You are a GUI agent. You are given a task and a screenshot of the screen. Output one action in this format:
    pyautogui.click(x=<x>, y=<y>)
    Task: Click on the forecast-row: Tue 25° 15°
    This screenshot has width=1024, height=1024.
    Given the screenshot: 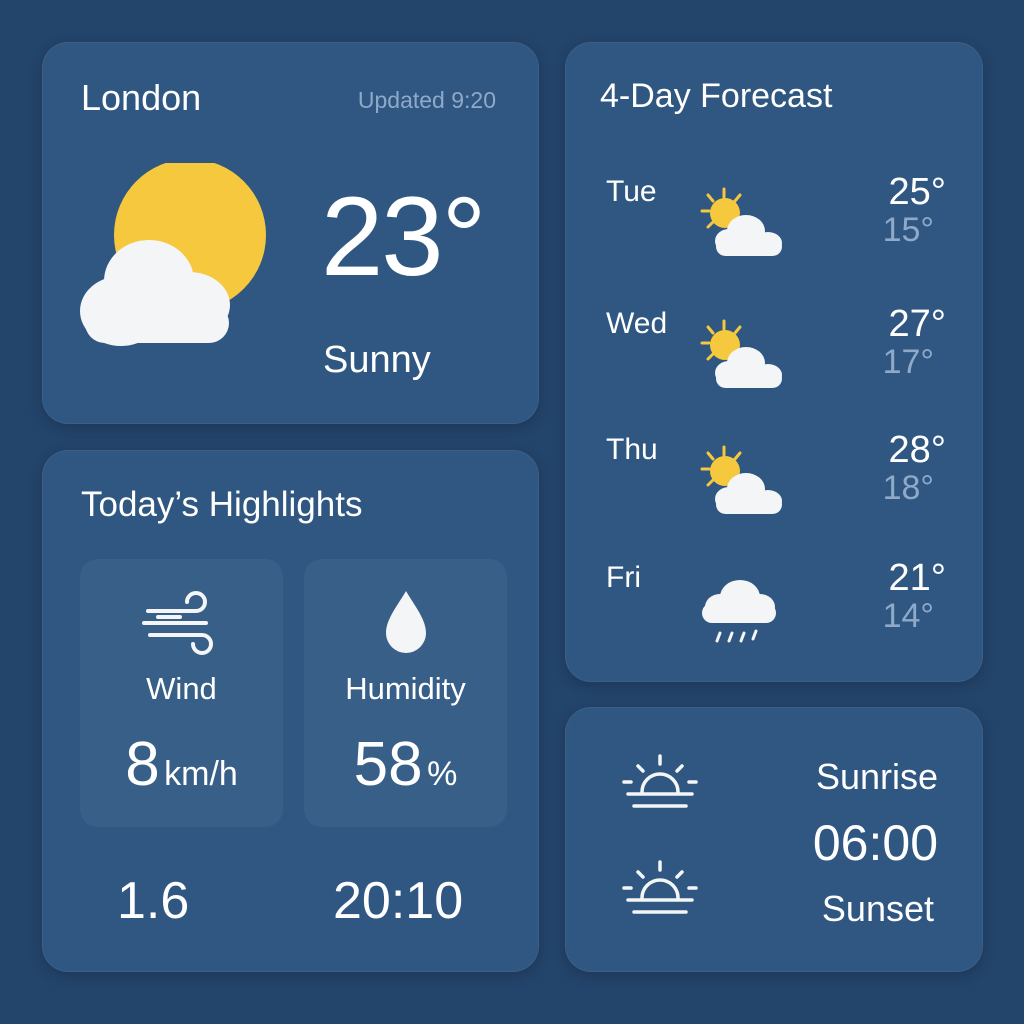 What is the action you would take?
    pyautogui.click(x=774, y=233)
    